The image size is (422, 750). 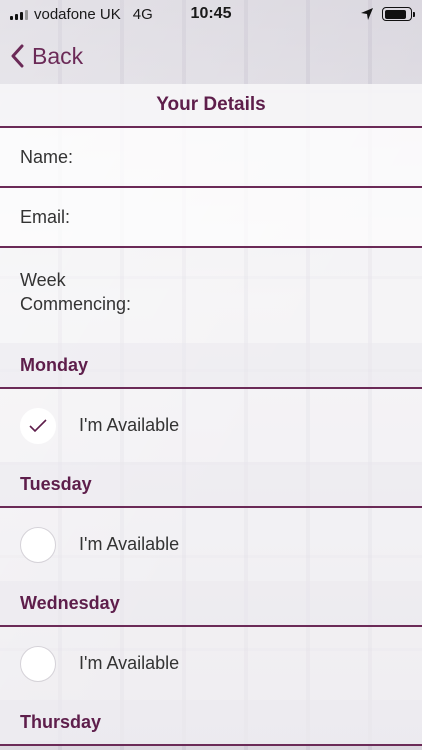 What do you see at coordinates (45, 216) in the screenshot?
I see `email-label: Email:` at bounding box center [45, 216].